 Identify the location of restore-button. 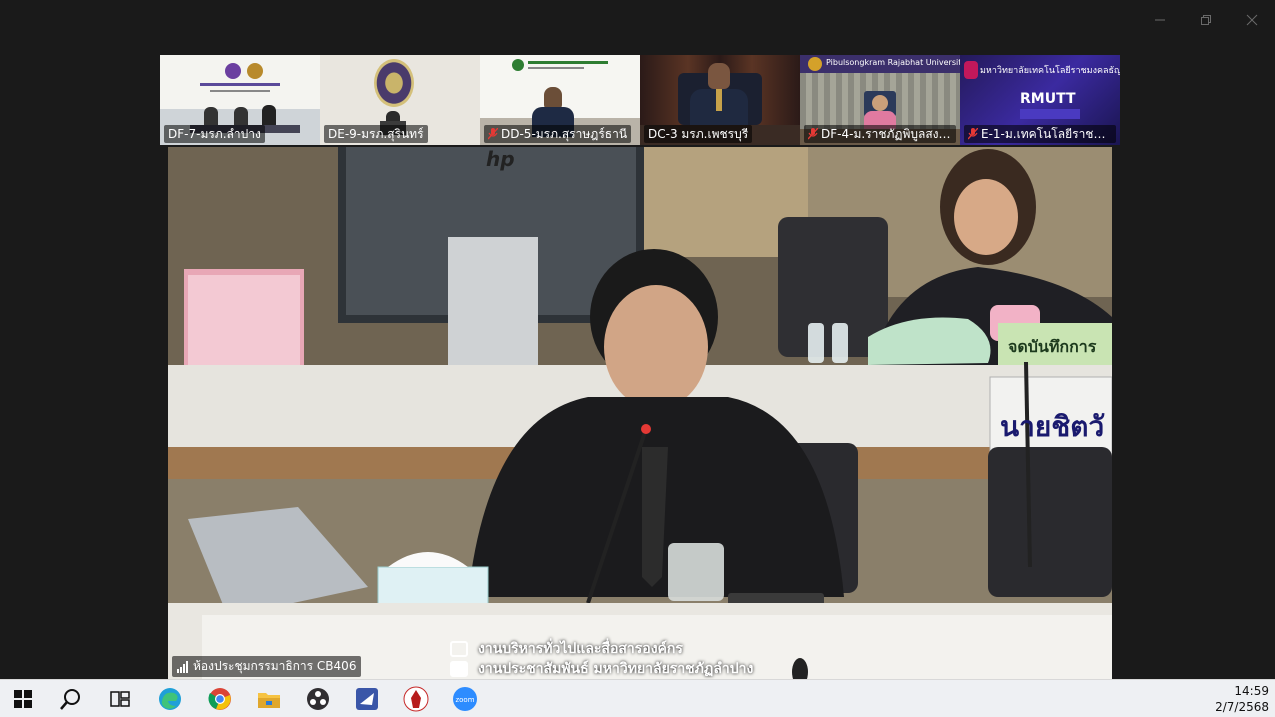
(1206, 20).